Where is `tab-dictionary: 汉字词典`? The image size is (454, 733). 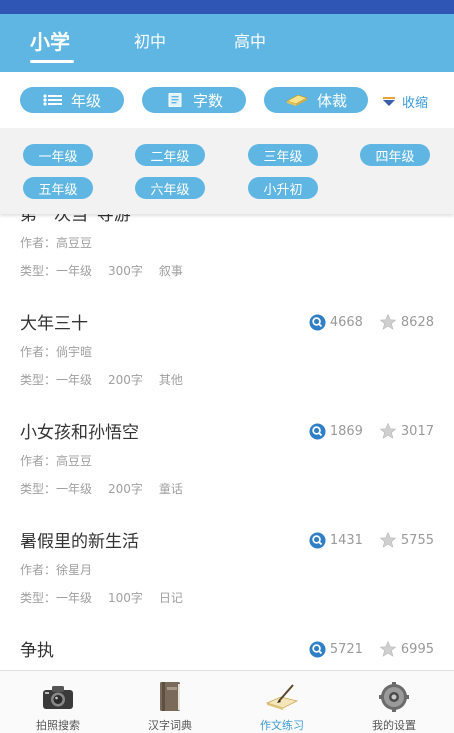 tab-dictionary: 汉字词典 is located at coordinates (170, 707).